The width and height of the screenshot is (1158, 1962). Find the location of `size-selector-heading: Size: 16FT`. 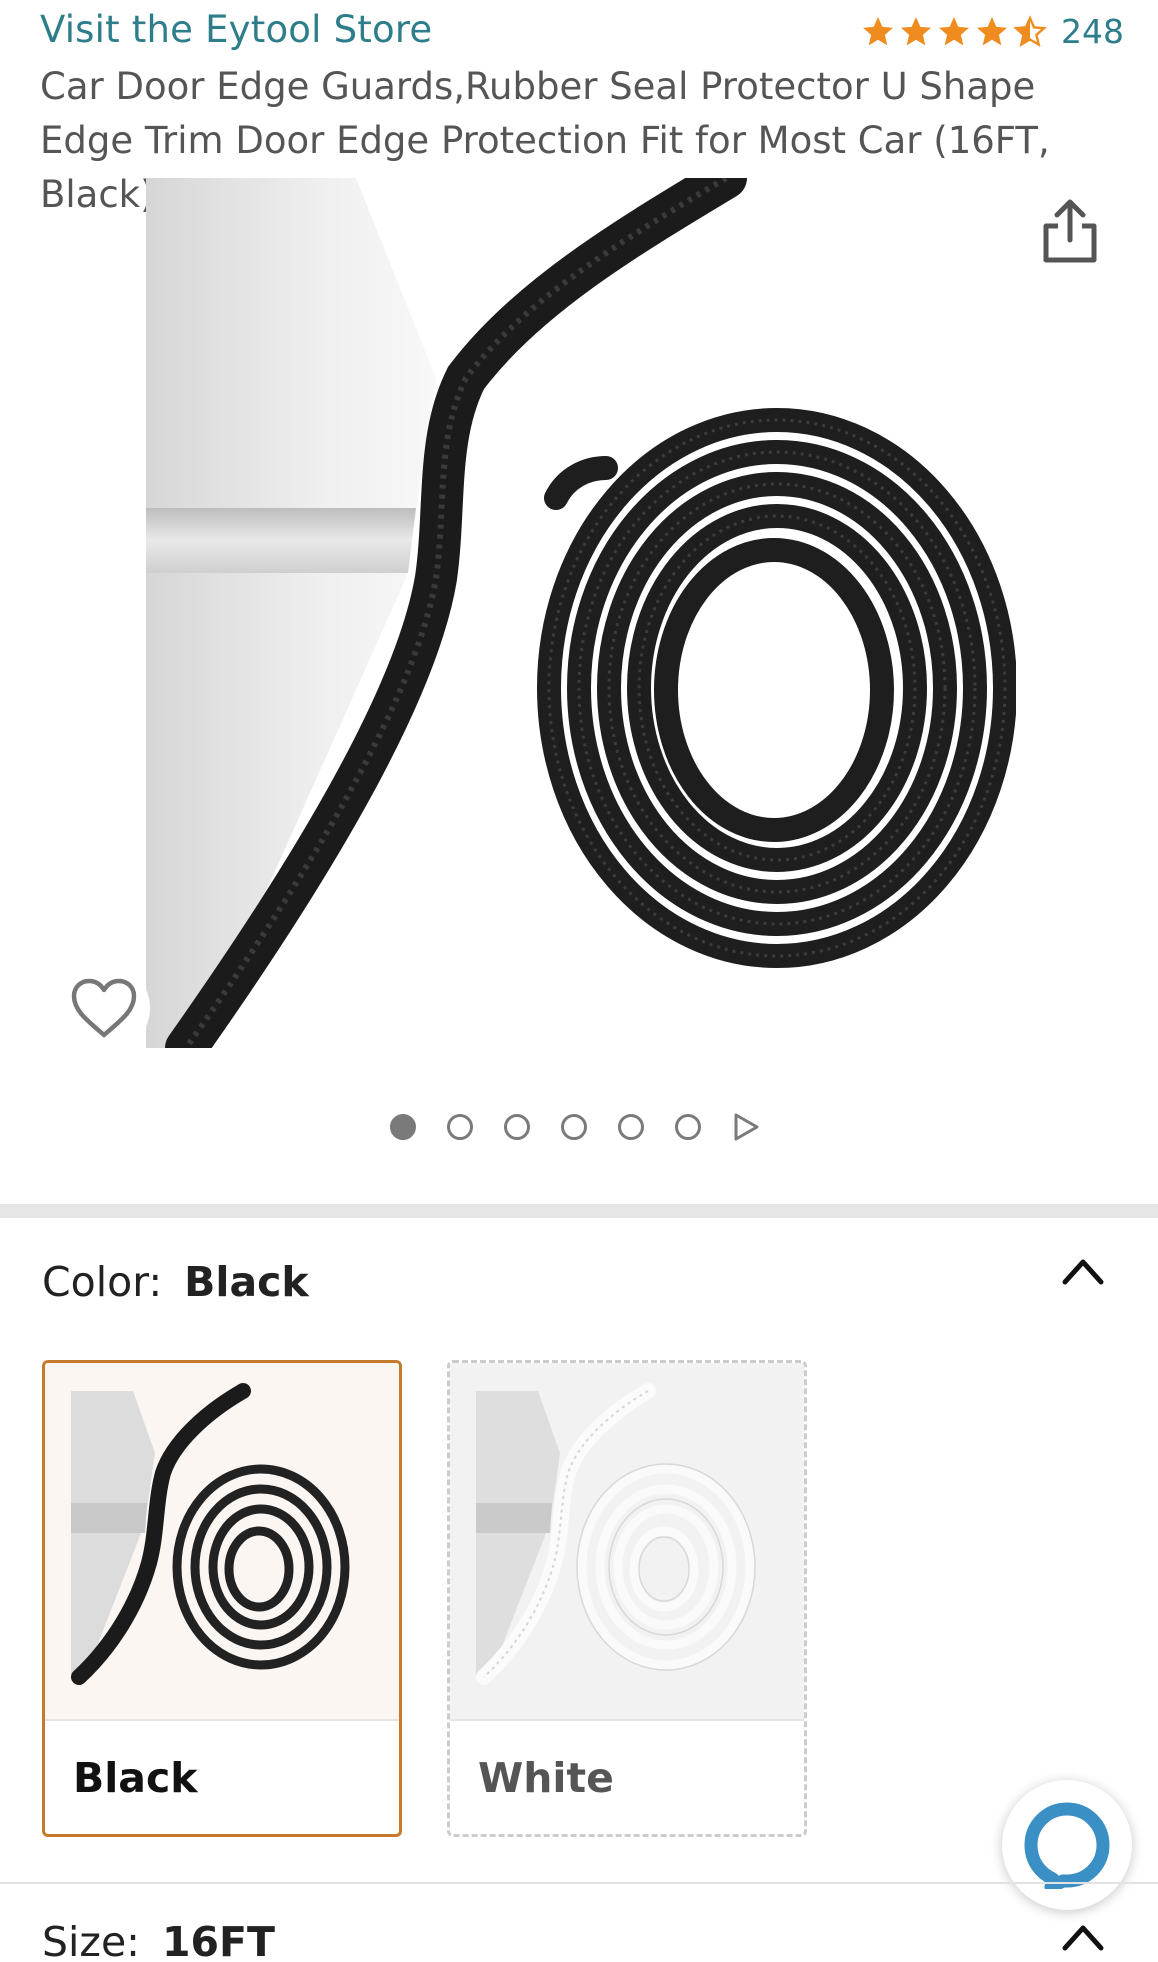

size-selector-heading: Size: 16FT is located at coordinates (158, 1940).